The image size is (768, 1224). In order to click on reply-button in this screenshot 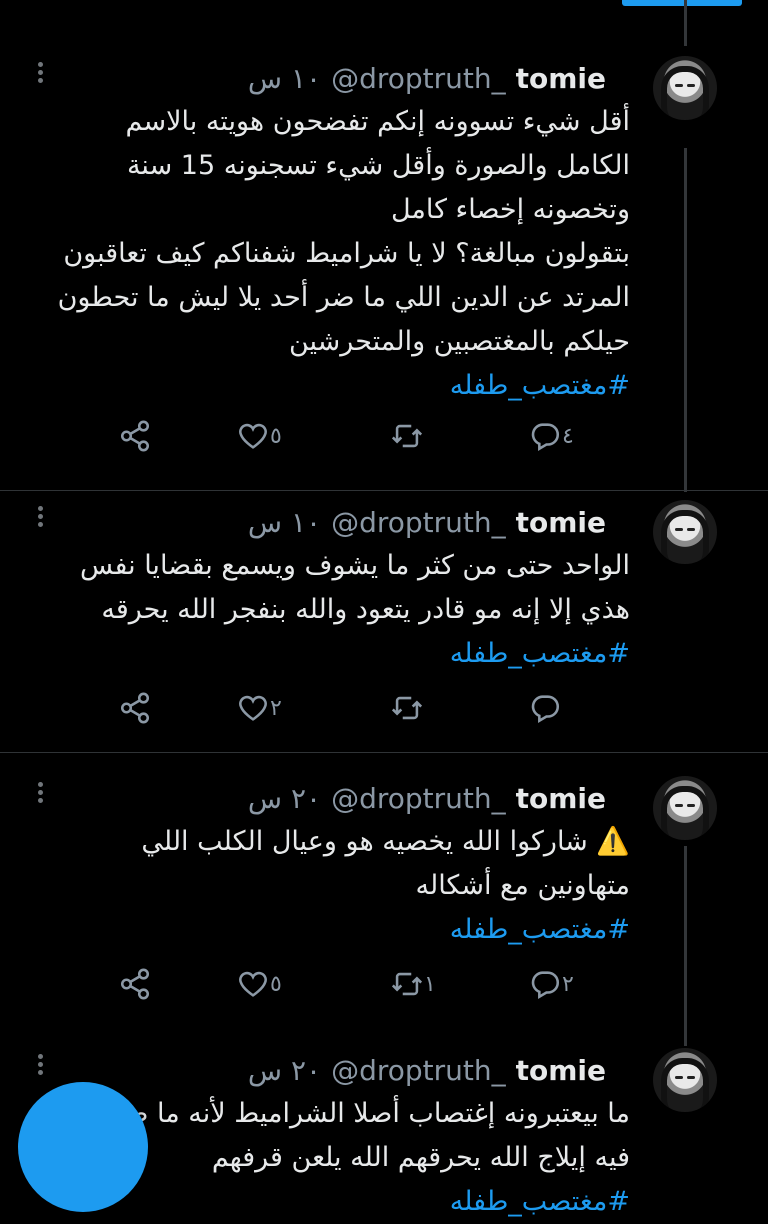, I will do `click(551, 708)`.